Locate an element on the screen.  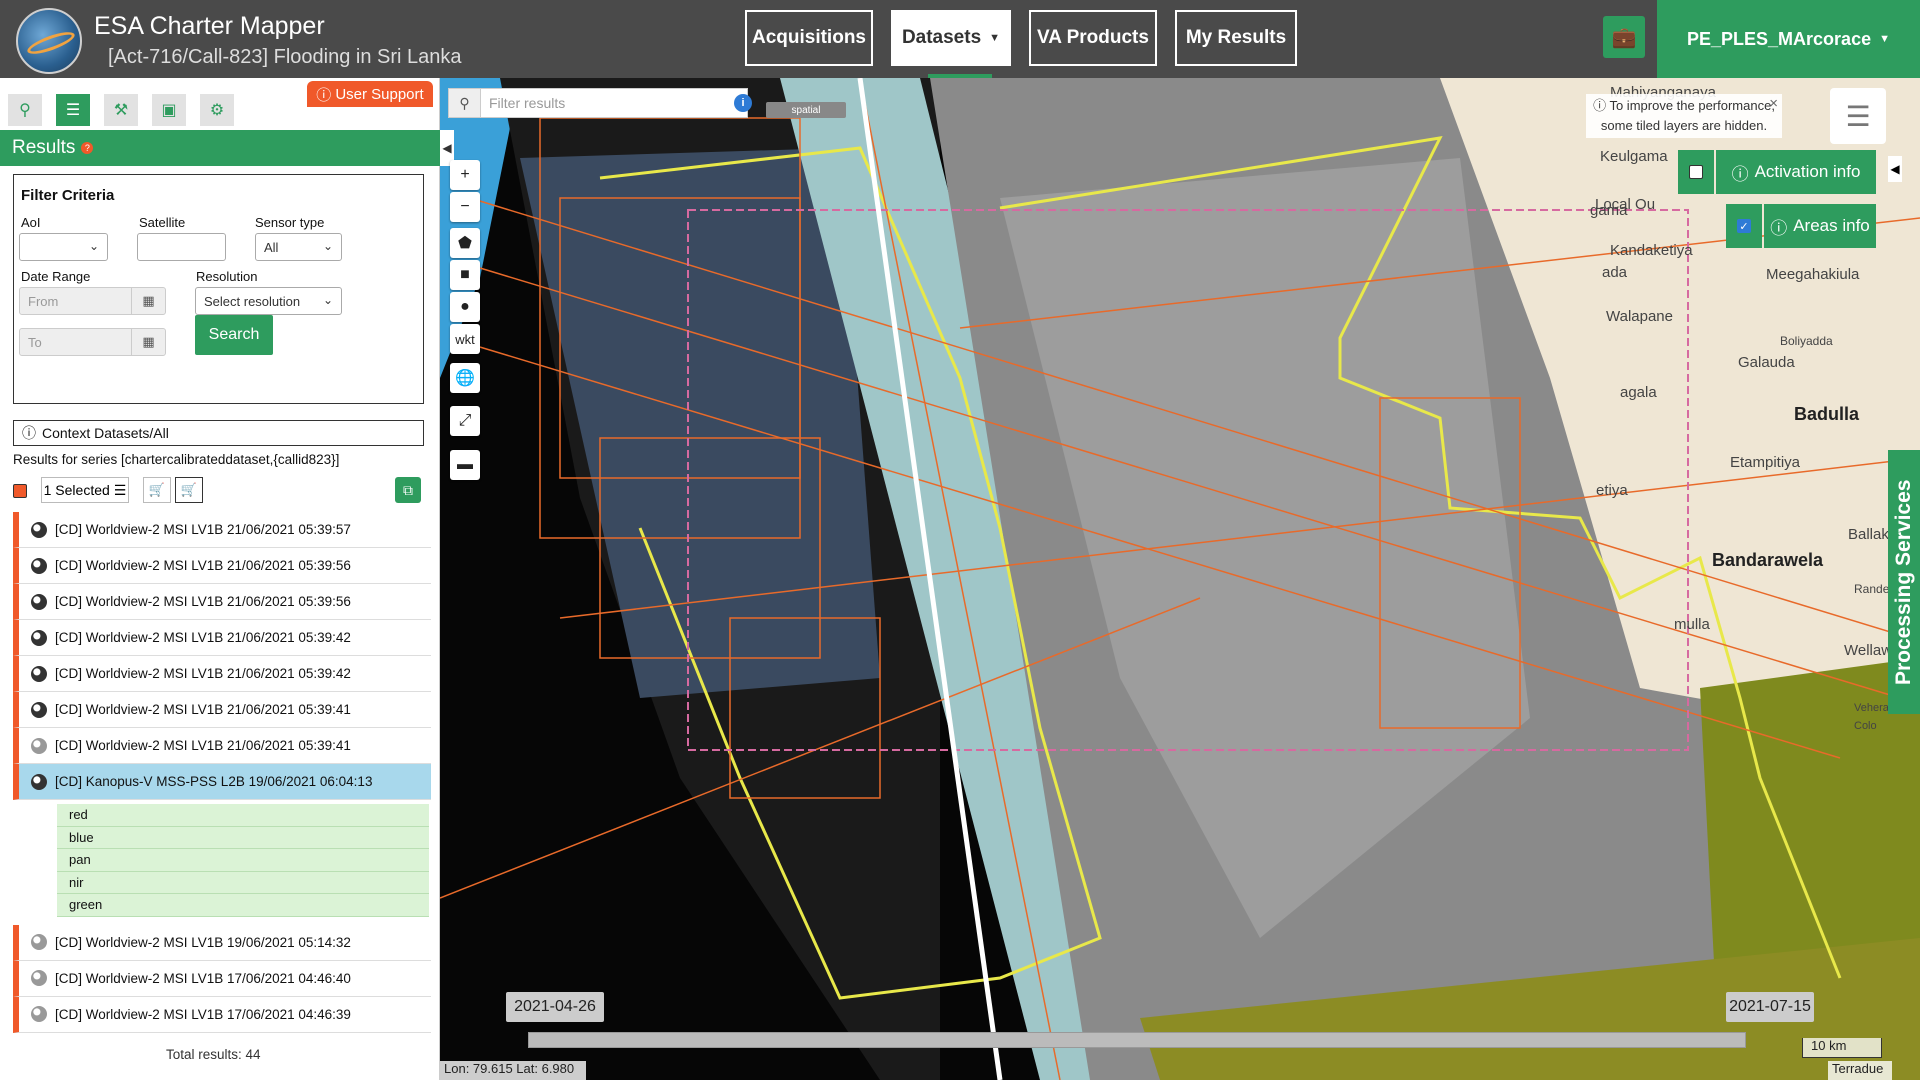
select-all-checkbox is located at coordinates (20, 491).